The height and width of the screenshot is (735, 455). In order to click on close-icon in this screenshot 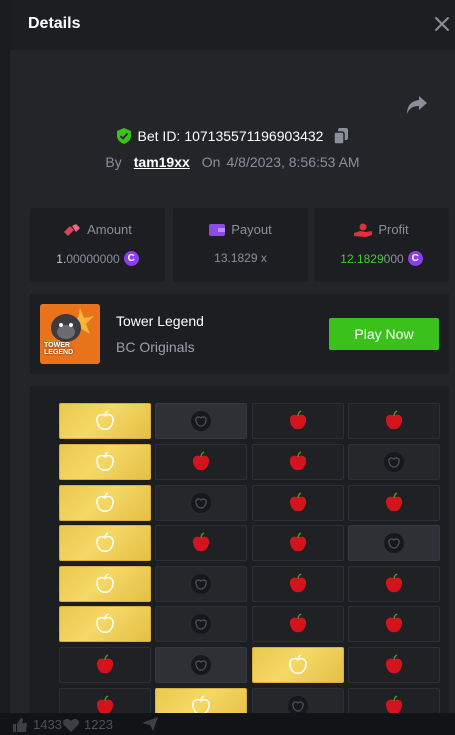, I will do `click(442, 24)`.